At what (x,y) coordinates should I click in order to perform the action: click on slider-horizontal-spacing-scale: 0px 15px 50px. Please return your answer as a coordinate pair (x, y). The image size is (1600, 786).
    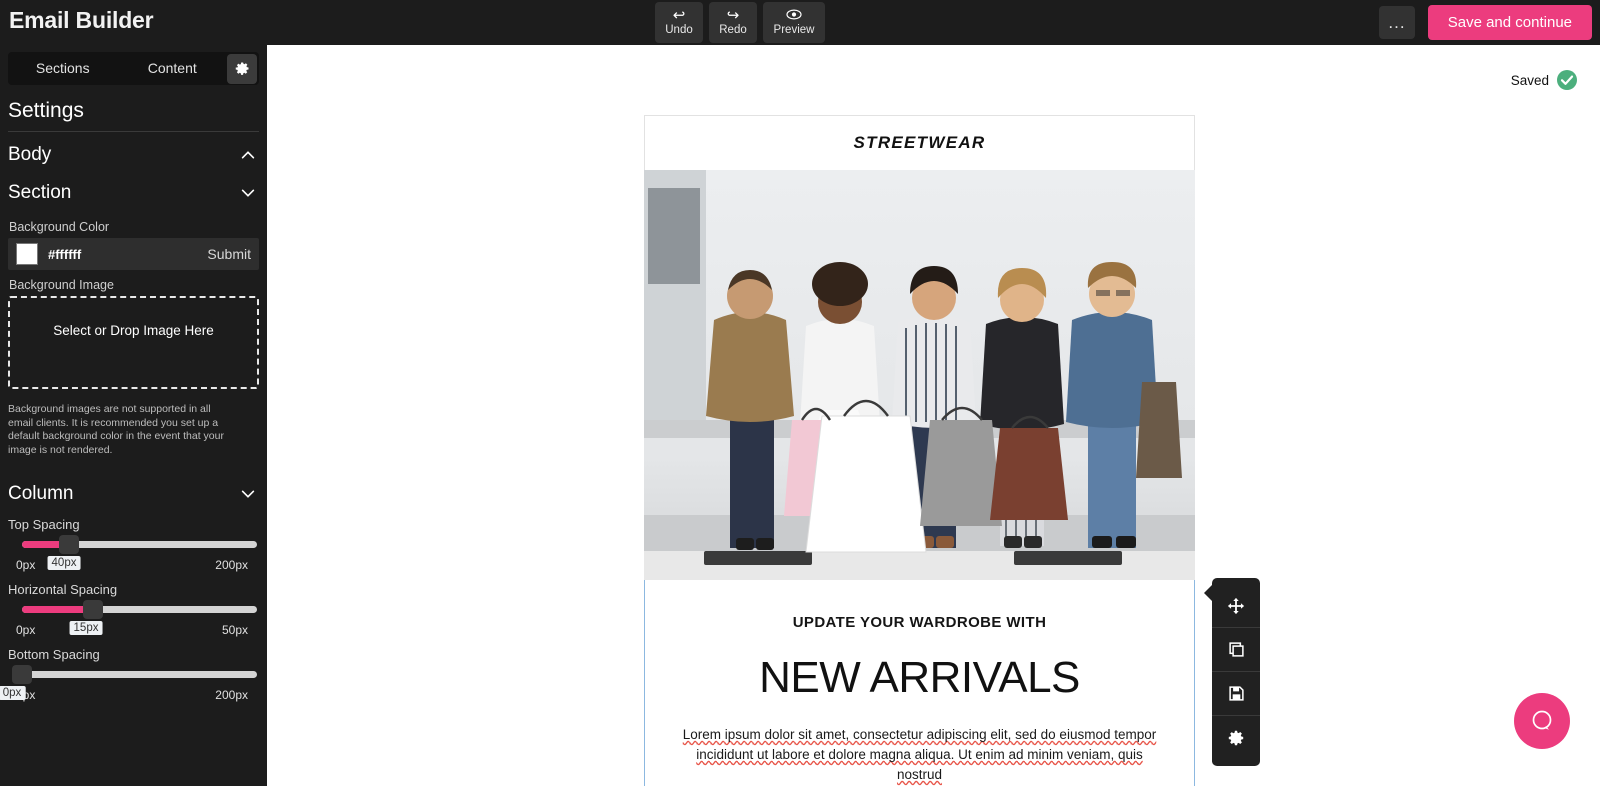
    Looking at the image, I should click on (133, 632).